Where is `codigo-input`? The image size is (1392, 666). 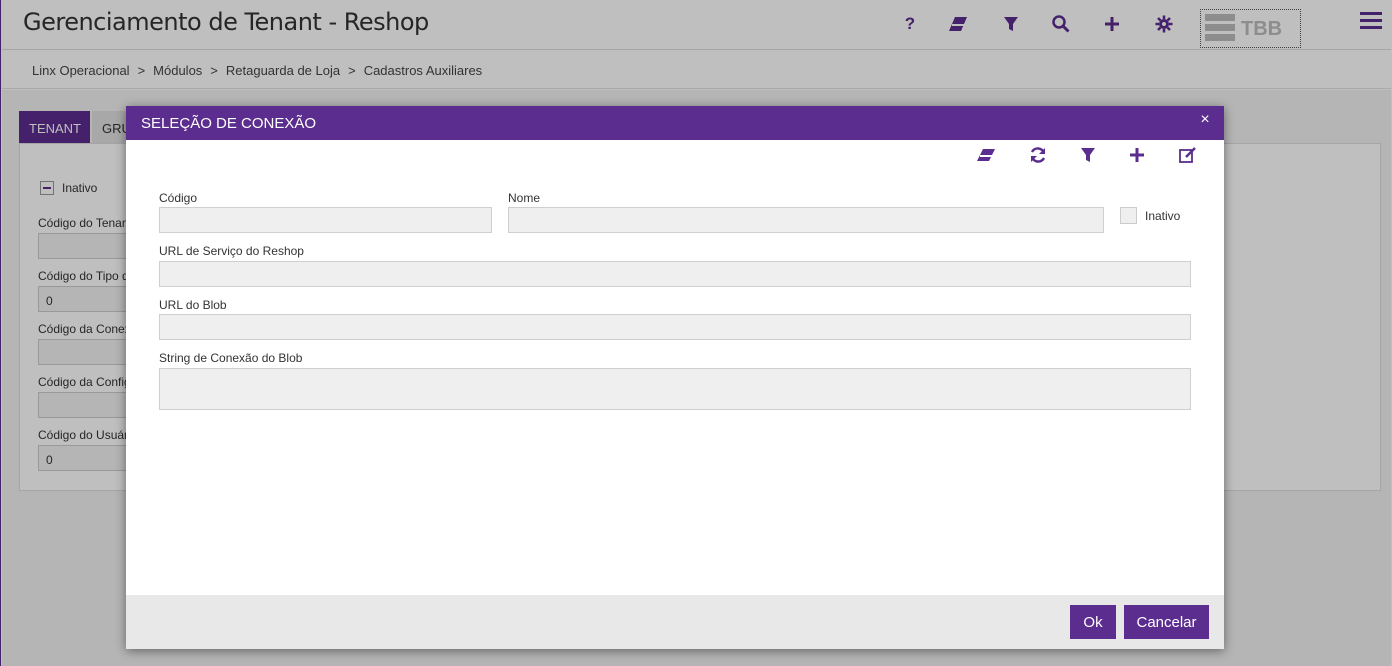
codigo-input is located at coordinates (325, 220).